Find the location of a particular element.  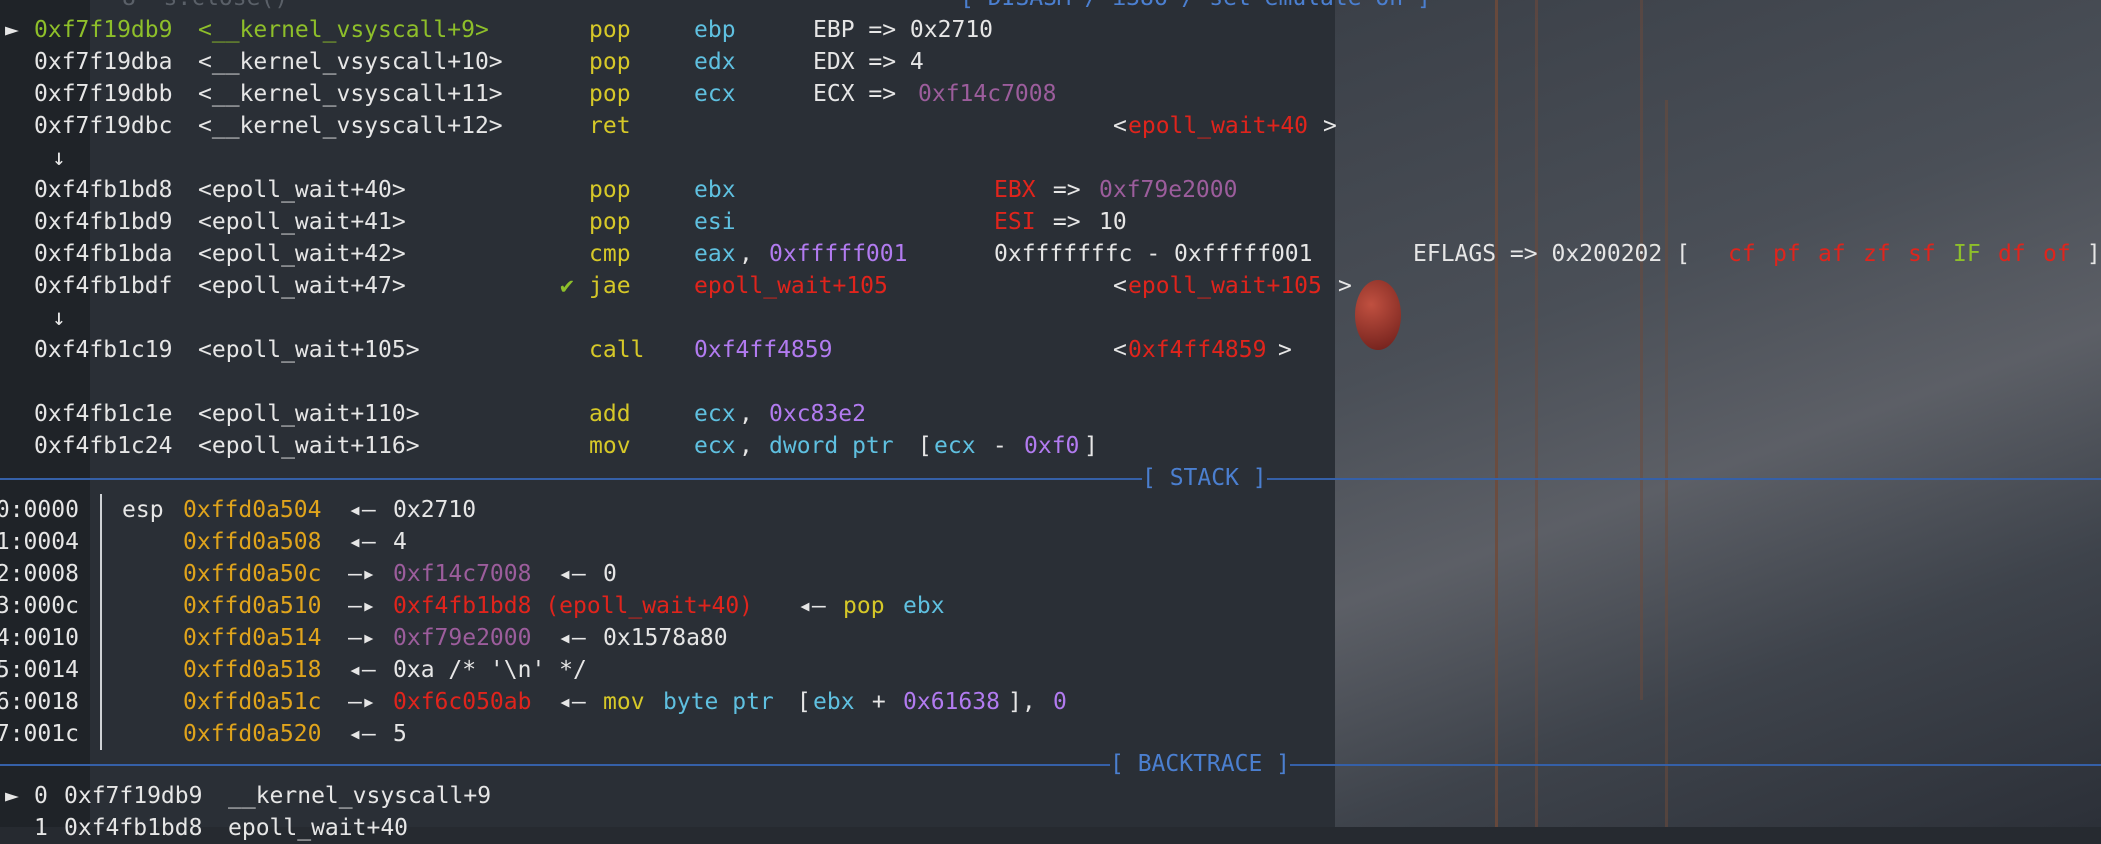

stack-row: 05:0014 0xffd0a518 ◂— 0xa /* '\n' */ is located at coordinates (1050, 670).